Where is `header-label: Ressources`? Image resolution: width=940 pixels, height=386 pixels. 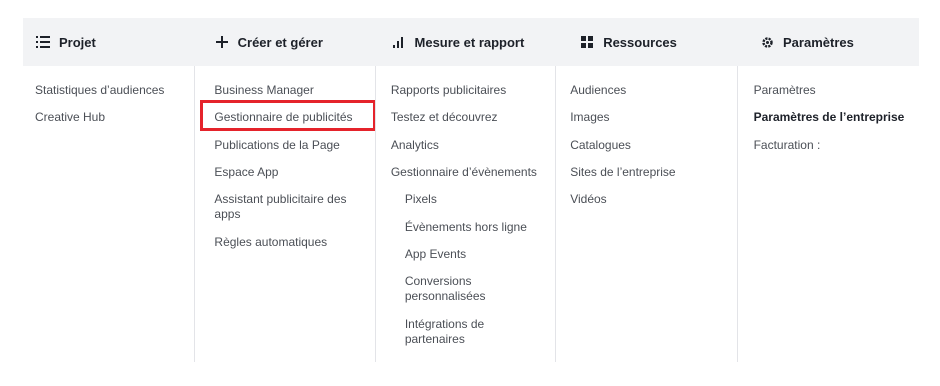 header-label: Ressources is located at coordinates (640, 42).